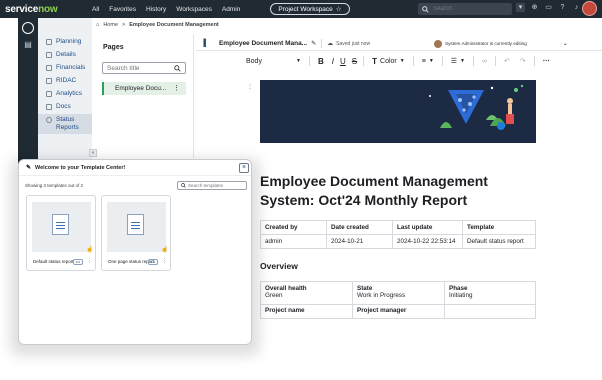 This screenshot has height=380, width=602. Describe the element at coordinates (53, 261) in the screenshot. I see `template-name: Default status report` at that location.